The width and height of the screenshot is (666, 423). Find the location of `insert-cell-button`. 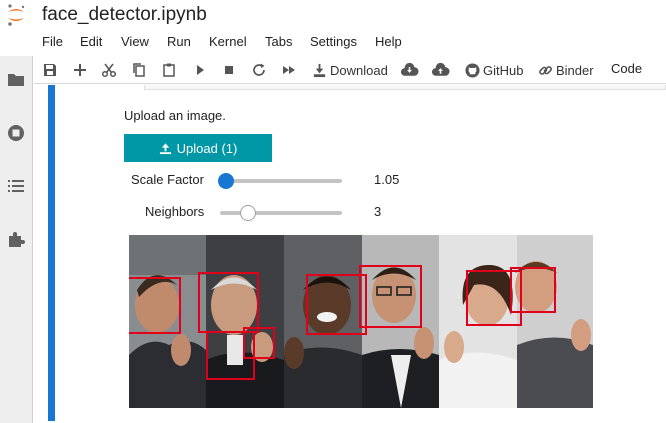

insert-cell-button is located at coordinates (80, 70).